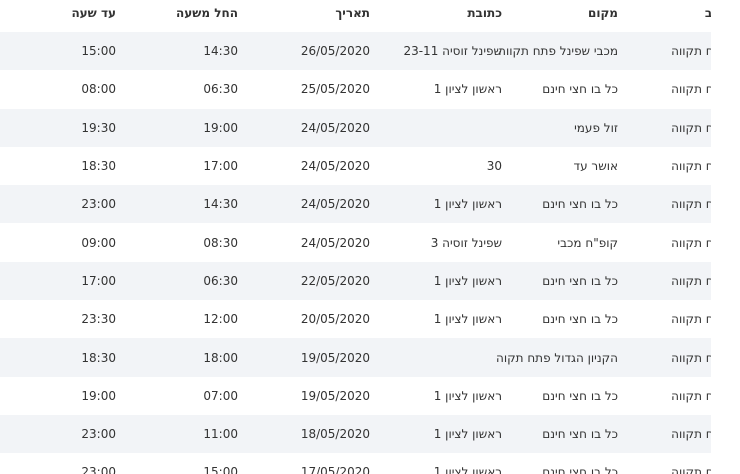 The image size is (740, 474). Describe the element at coordinates (484, 13) in the screenshot. I see `header-address: כתובת` at that location.